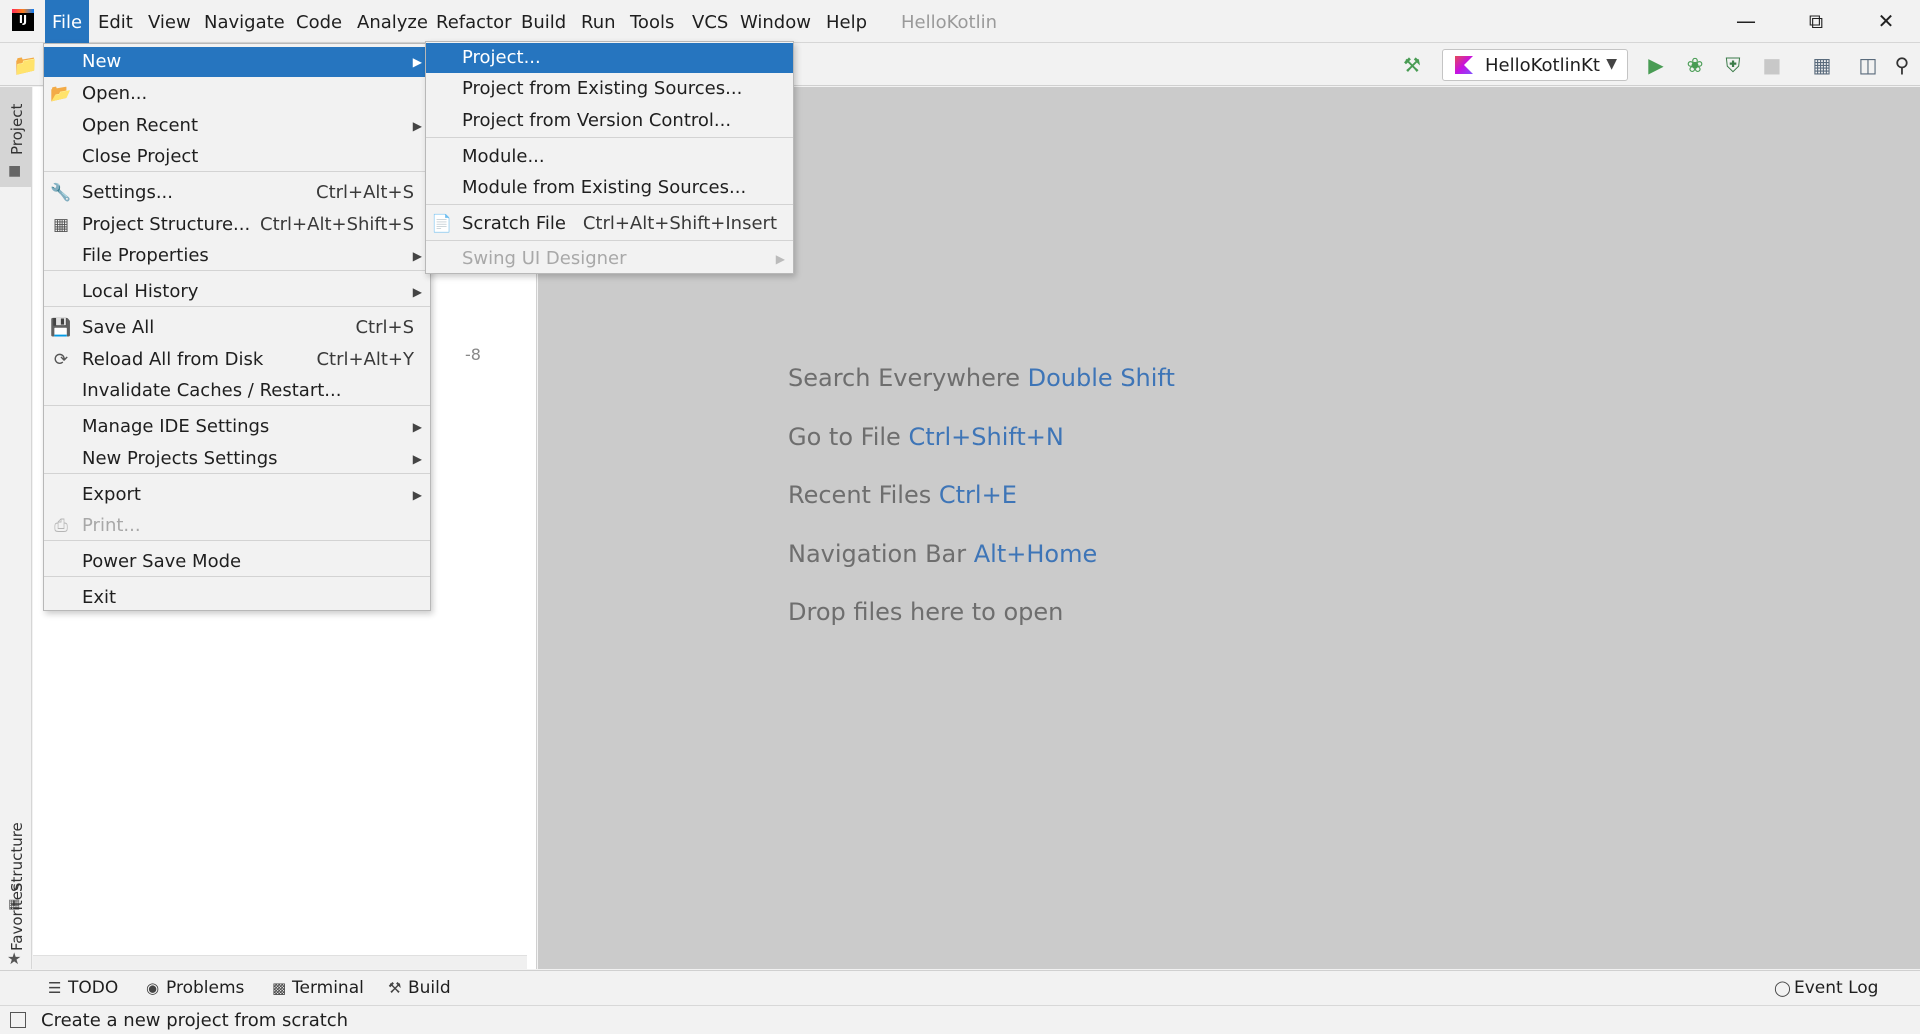  Describe the element at coordinates (61, 360) in the screenshot. I see `refresh-icon: ⟳` at that location.